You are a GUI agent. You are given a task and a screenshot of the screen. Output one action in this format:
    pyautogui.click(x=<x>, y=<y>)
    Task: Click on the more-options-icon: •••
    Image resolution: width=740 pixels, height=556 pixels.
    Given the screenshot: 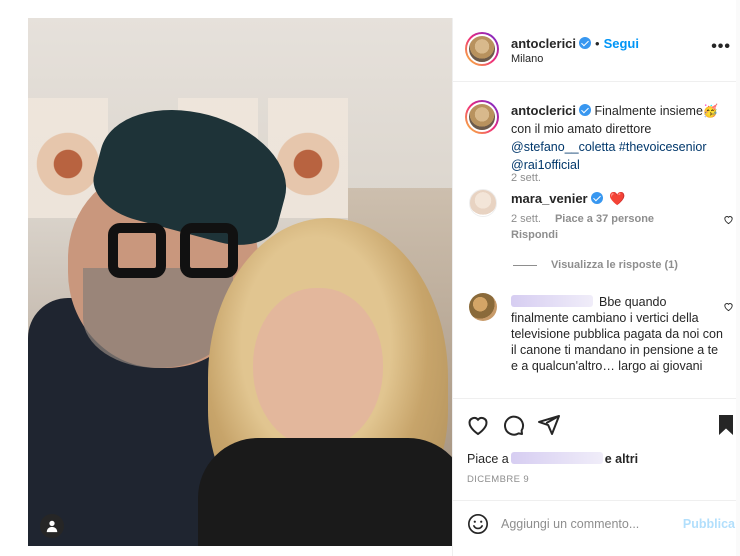 What is the action you would take?
    pyautogui.click(x=721, y=47)
    